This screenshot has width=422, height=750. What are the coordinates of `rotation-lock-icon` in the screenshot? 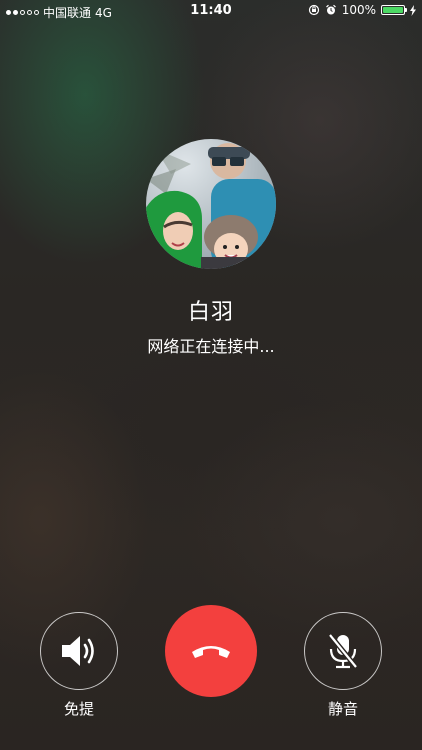 It's located at (313, 10).